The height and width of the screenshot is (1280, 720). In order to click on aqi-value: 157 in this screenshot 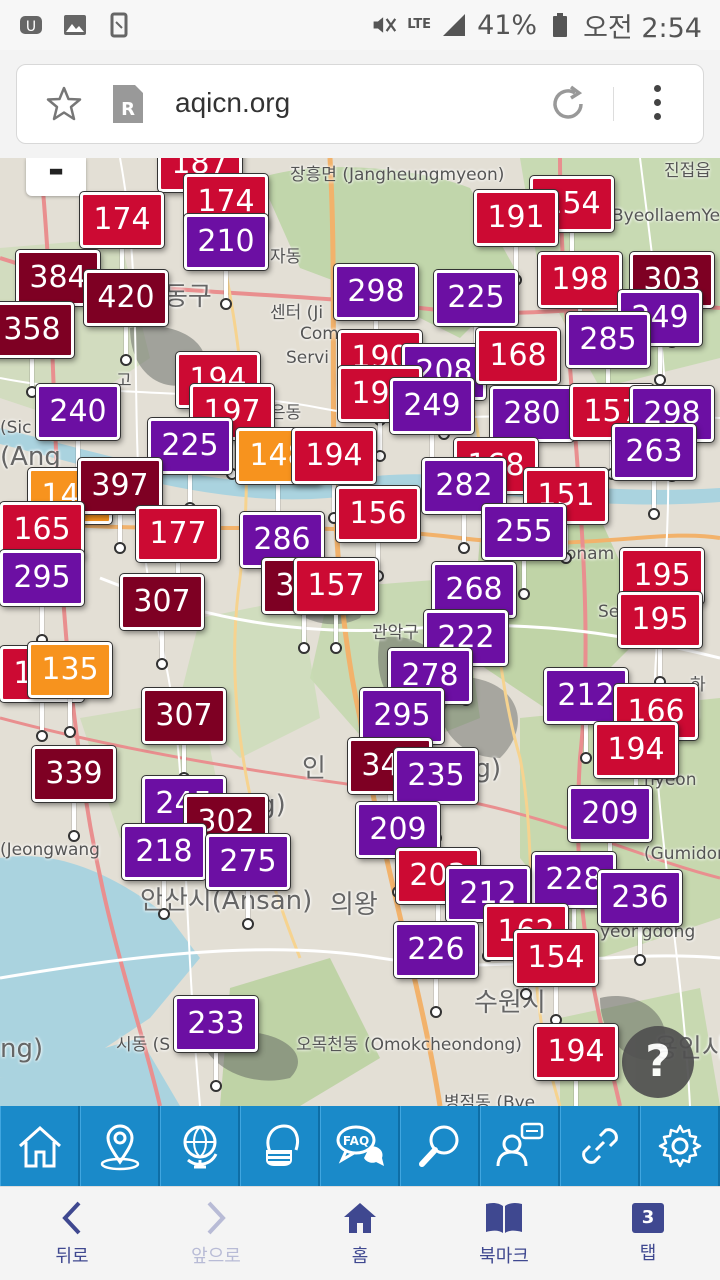, I will do `click(336, 586)`.